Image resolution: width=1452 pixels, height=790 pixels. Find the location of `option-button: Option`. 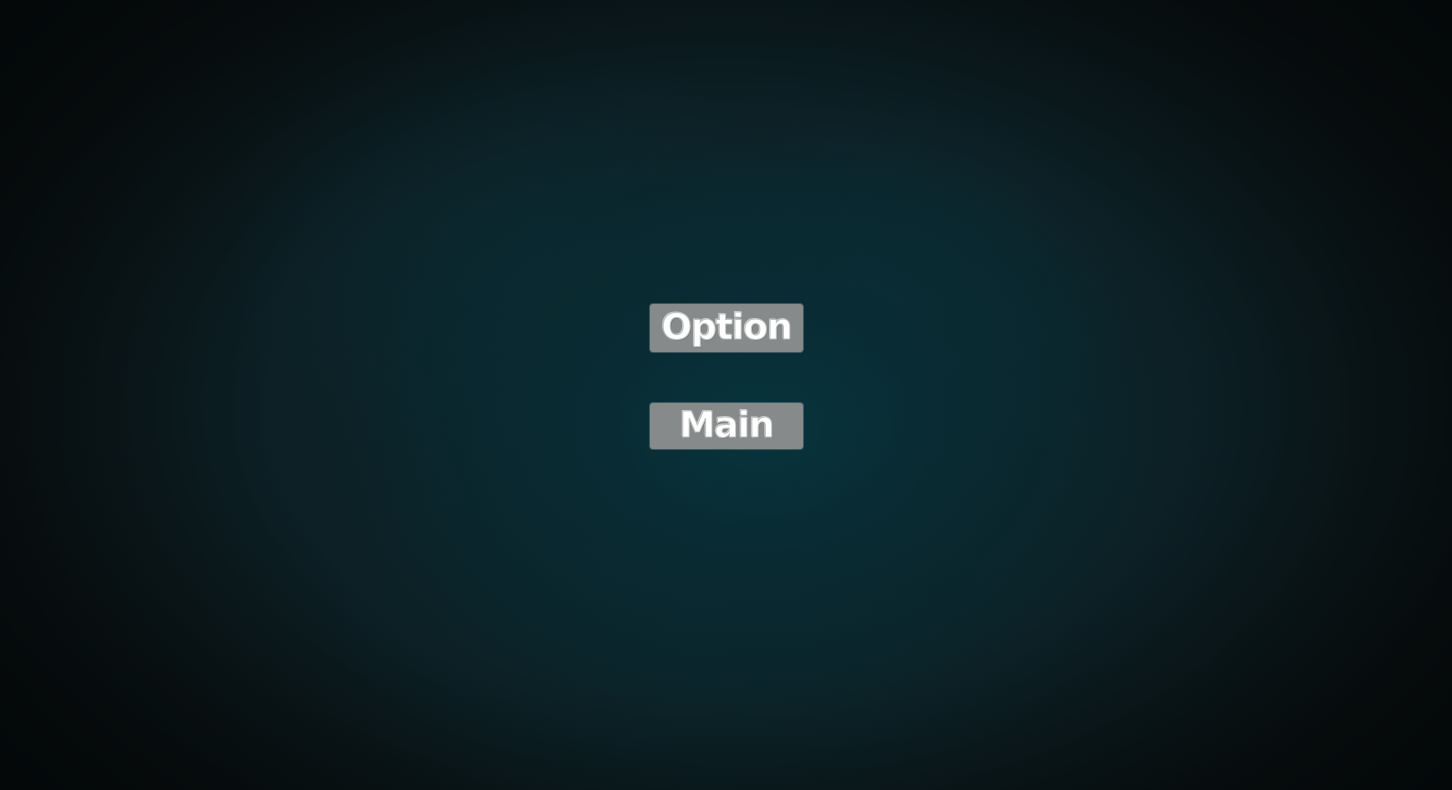

option-button: Option is located at coordinates (726, 328).